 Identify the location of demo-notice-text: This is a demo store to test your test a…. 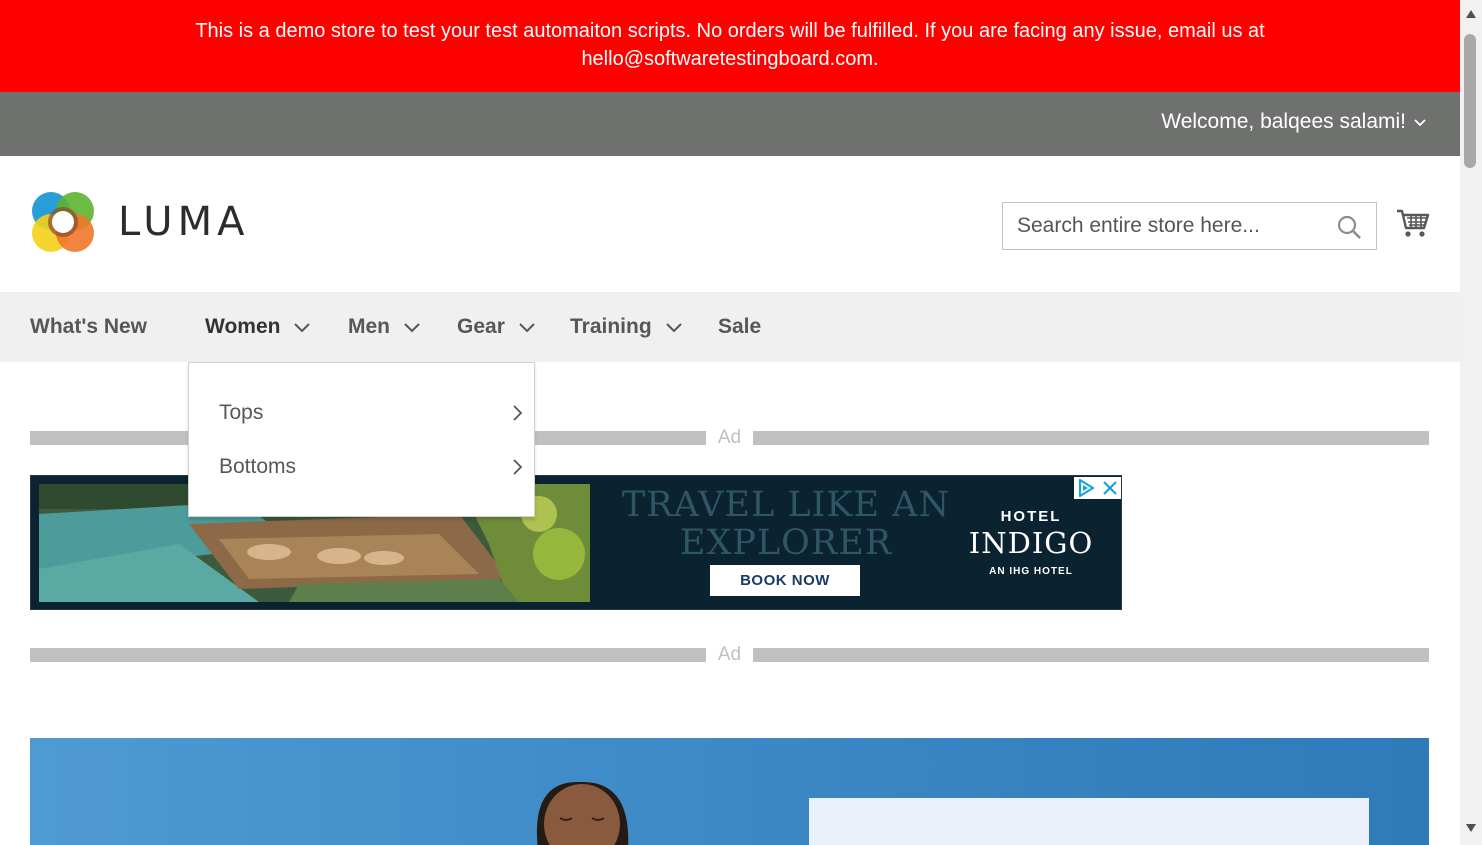
(730, 45).